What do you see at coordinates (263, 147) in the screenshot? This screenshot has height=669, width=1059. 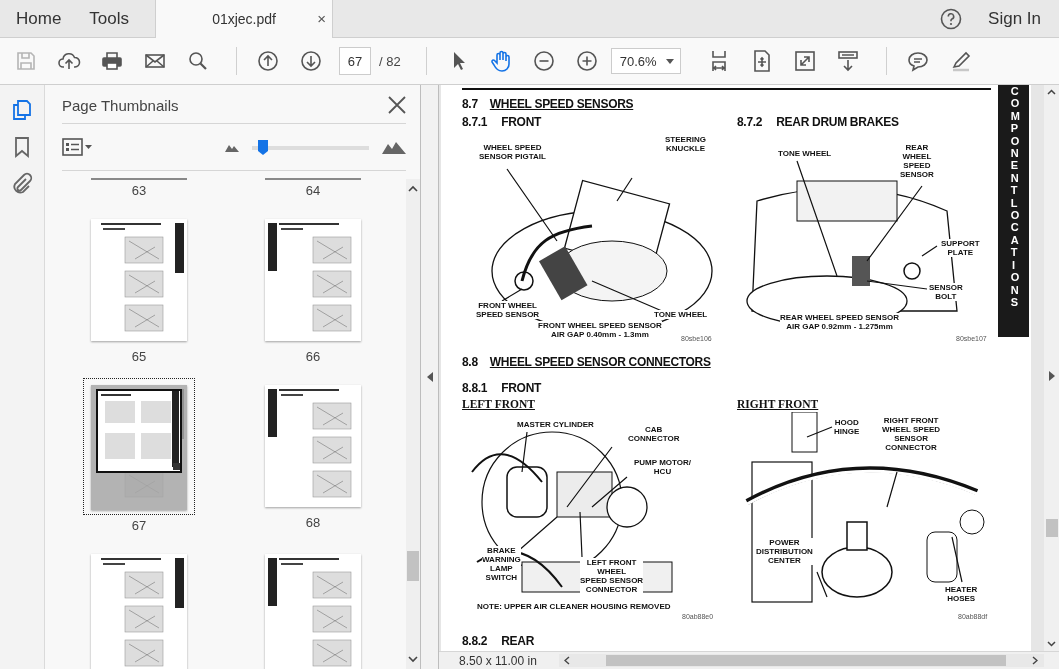 I see `slider-thumb` at bounding box center [263, 147].